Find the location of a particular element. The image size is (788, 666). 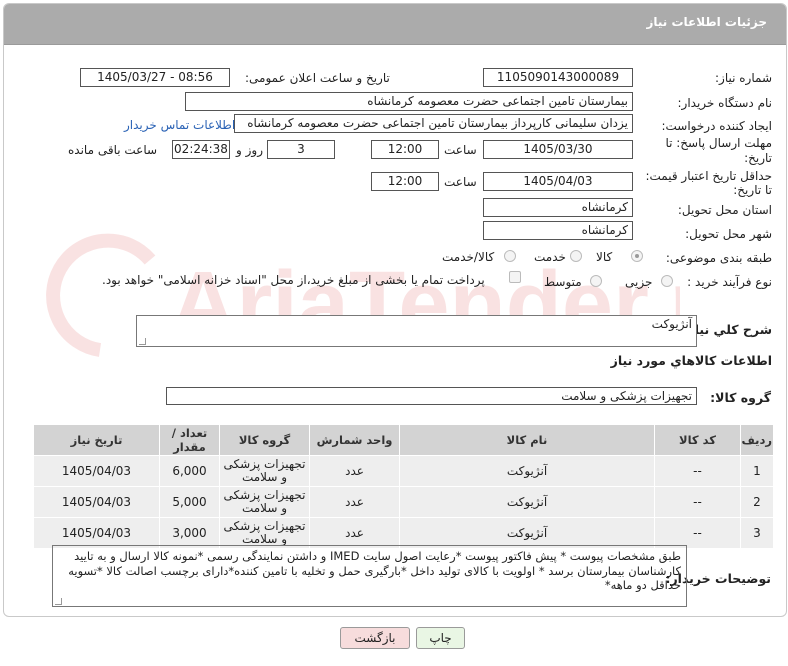

category-service-radio is located at coordinates (576, 256).